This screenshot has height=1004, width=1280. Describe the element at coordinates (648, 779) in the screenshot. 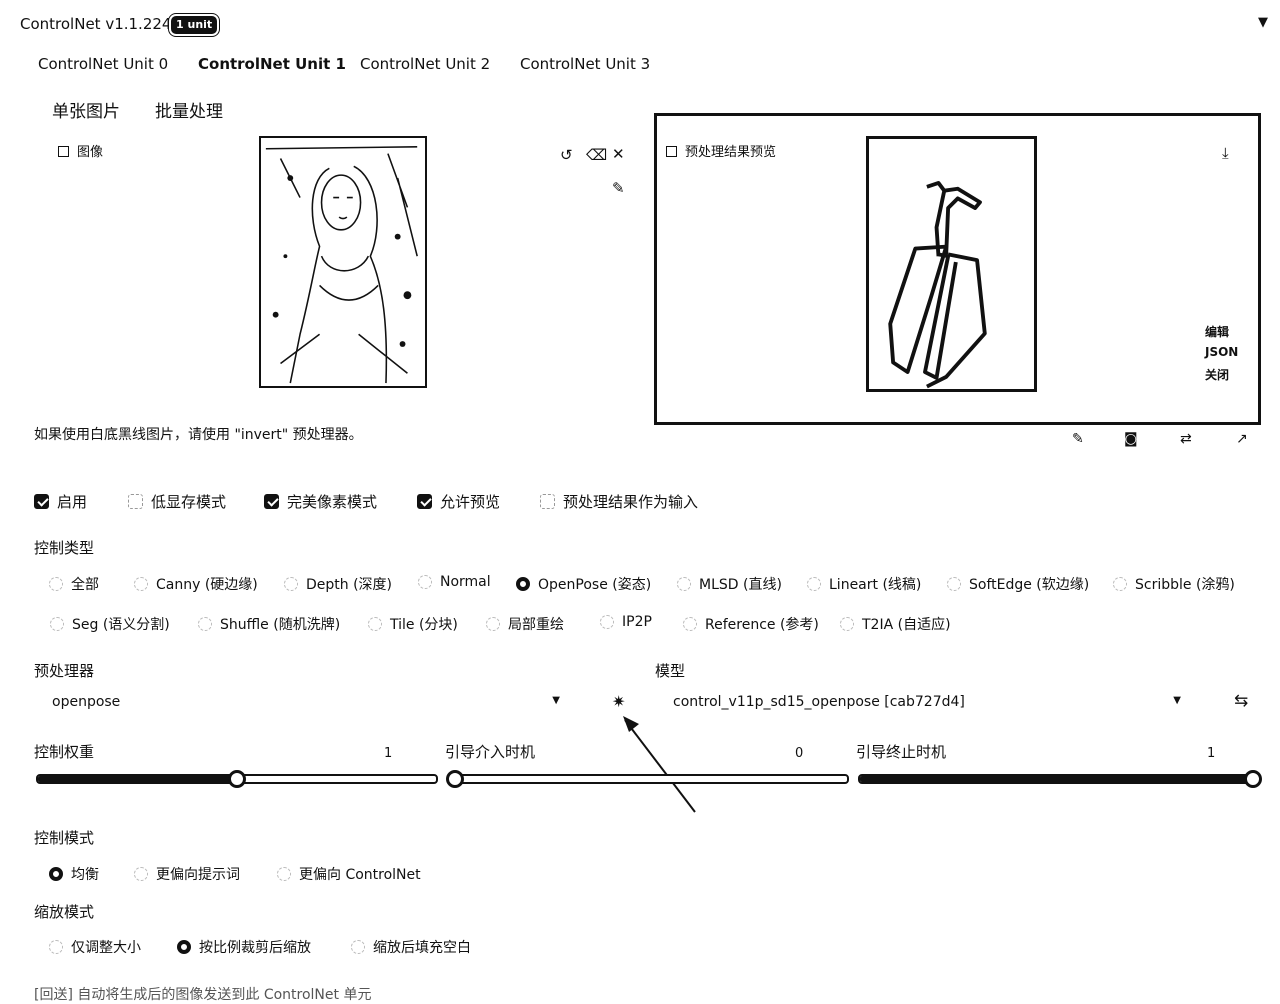

I see `guidance-start-slider` at that location.